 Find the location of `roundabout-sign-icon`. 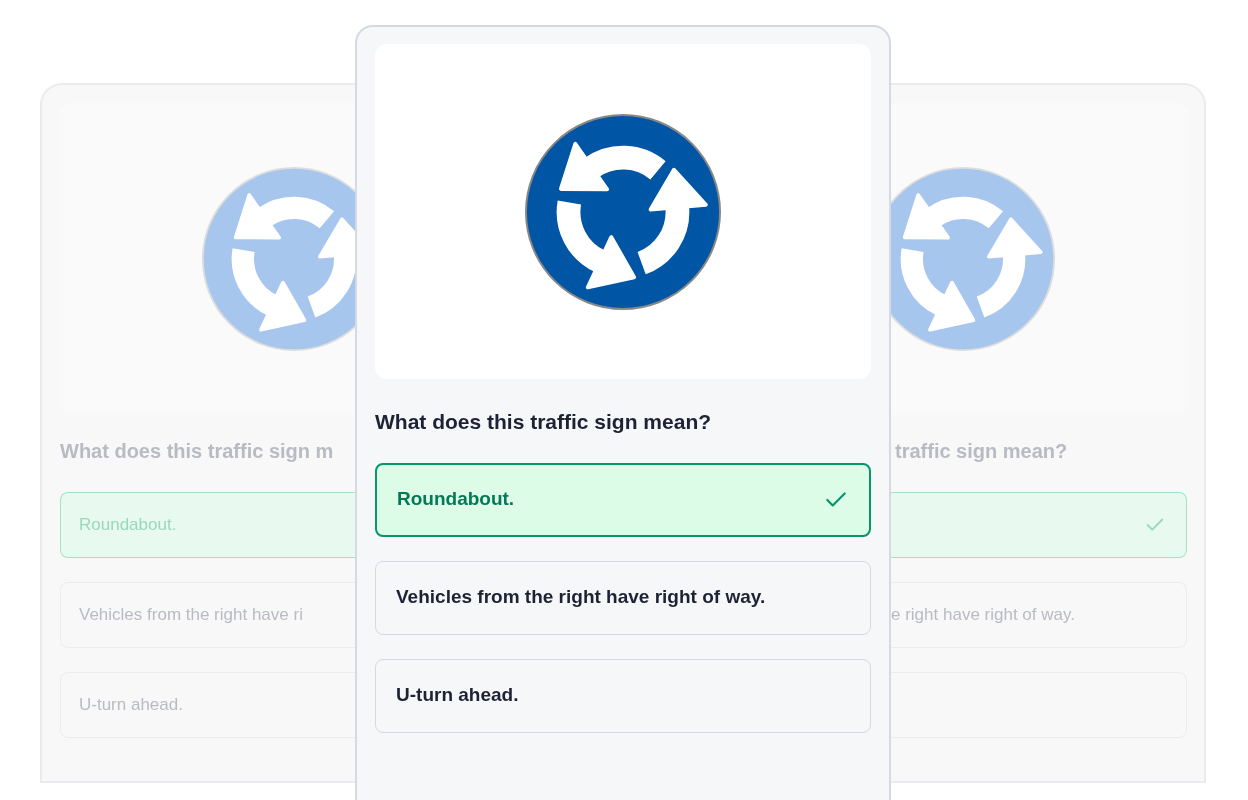

roundabout-sign-icon is located at coordinates (623, 211).